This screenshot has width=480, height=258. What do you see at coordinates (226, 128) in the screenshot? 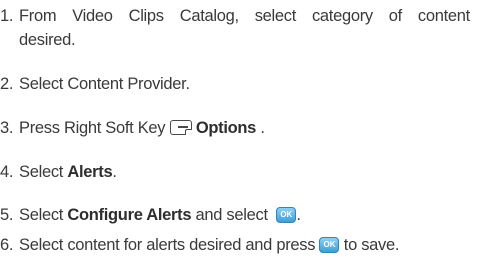
I see `options-label: Options` at bounding box center [226, 128].